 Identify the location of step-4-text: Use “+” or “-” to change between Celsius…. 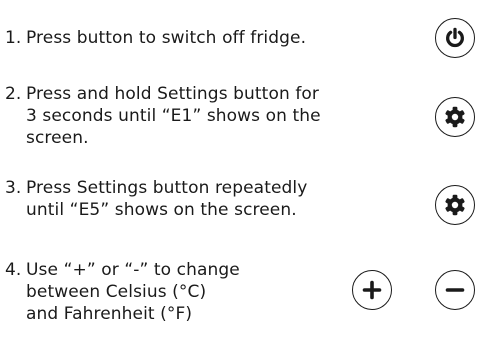
(122, 292).